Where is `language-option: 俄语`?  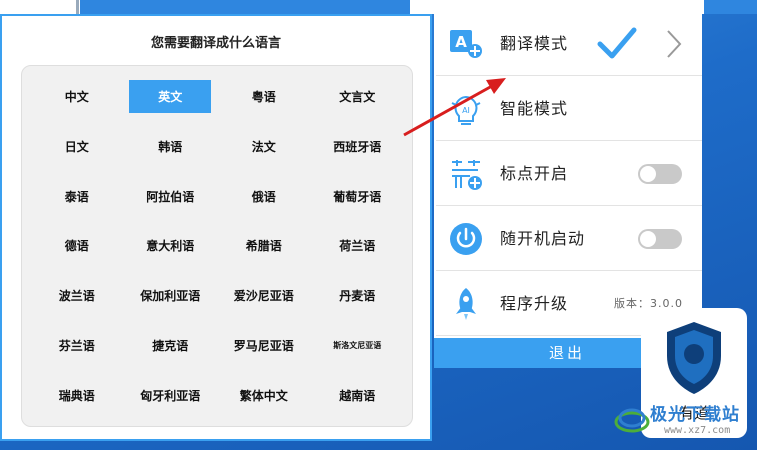 language-option: 俄语 is located at coordinates (264, 196).